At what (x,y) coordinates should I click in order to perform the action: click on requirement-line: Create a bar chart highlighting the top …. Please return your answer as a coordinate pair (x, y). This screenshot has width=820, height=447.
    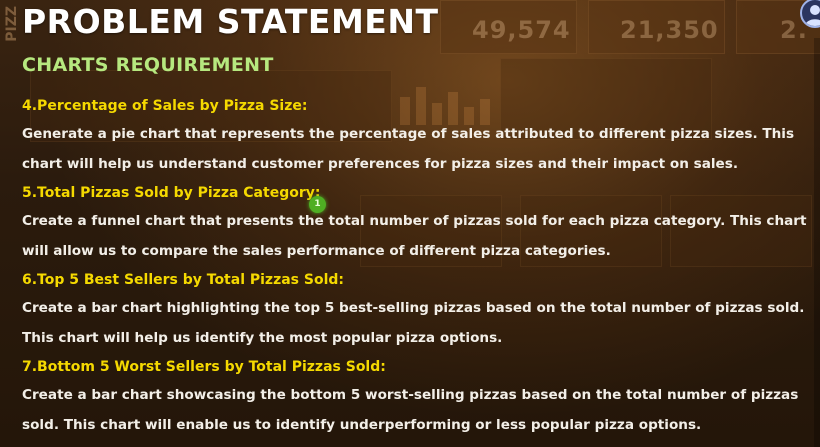
    Looking at the image, I should click on (413, 308).